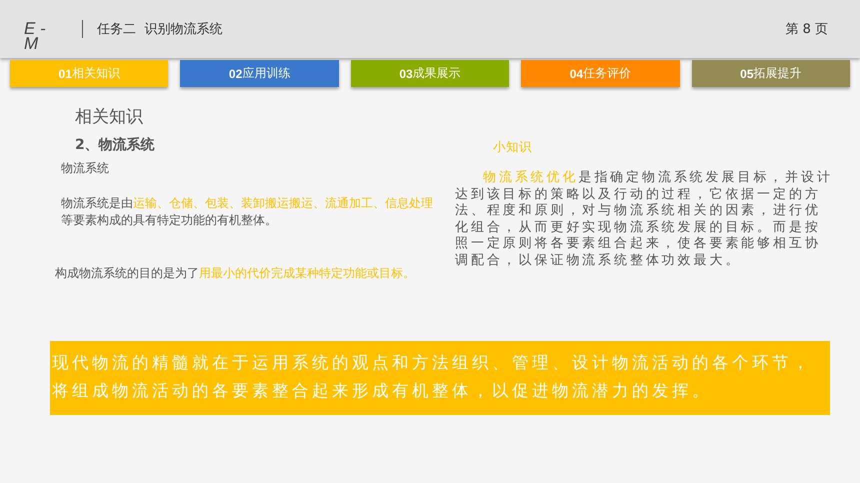  Describe the element at coordinates (89, 73) in the screenshot. I see `nav-tab: 01相关知识` at that location.